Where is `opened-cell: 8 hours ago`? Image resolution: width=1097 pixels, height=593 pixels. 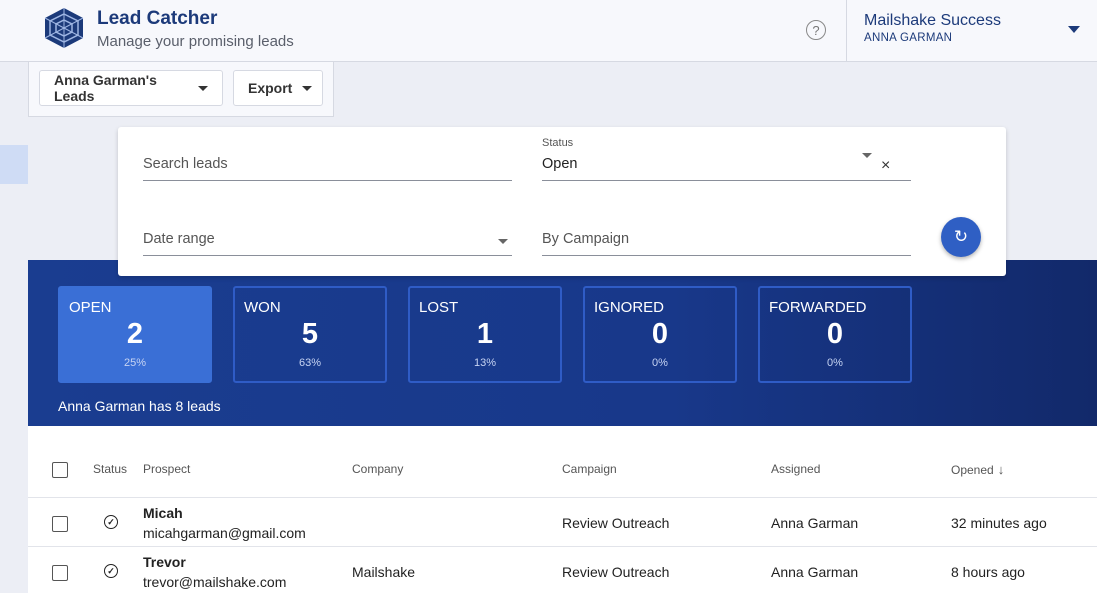
opened-cell: 8 hours ago is located at coordinates (988, 572).